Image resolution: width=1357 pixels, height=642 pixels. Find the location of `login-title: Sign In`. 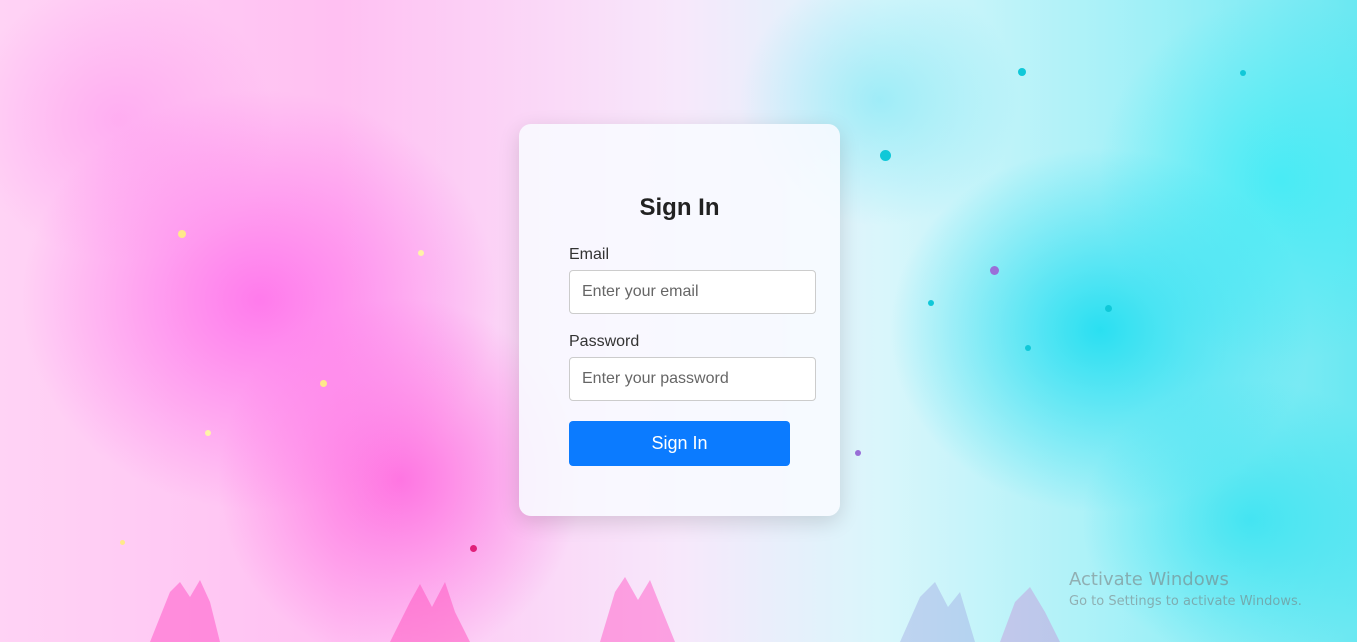

login-title: Sign In is located at coordinates (679, 207).